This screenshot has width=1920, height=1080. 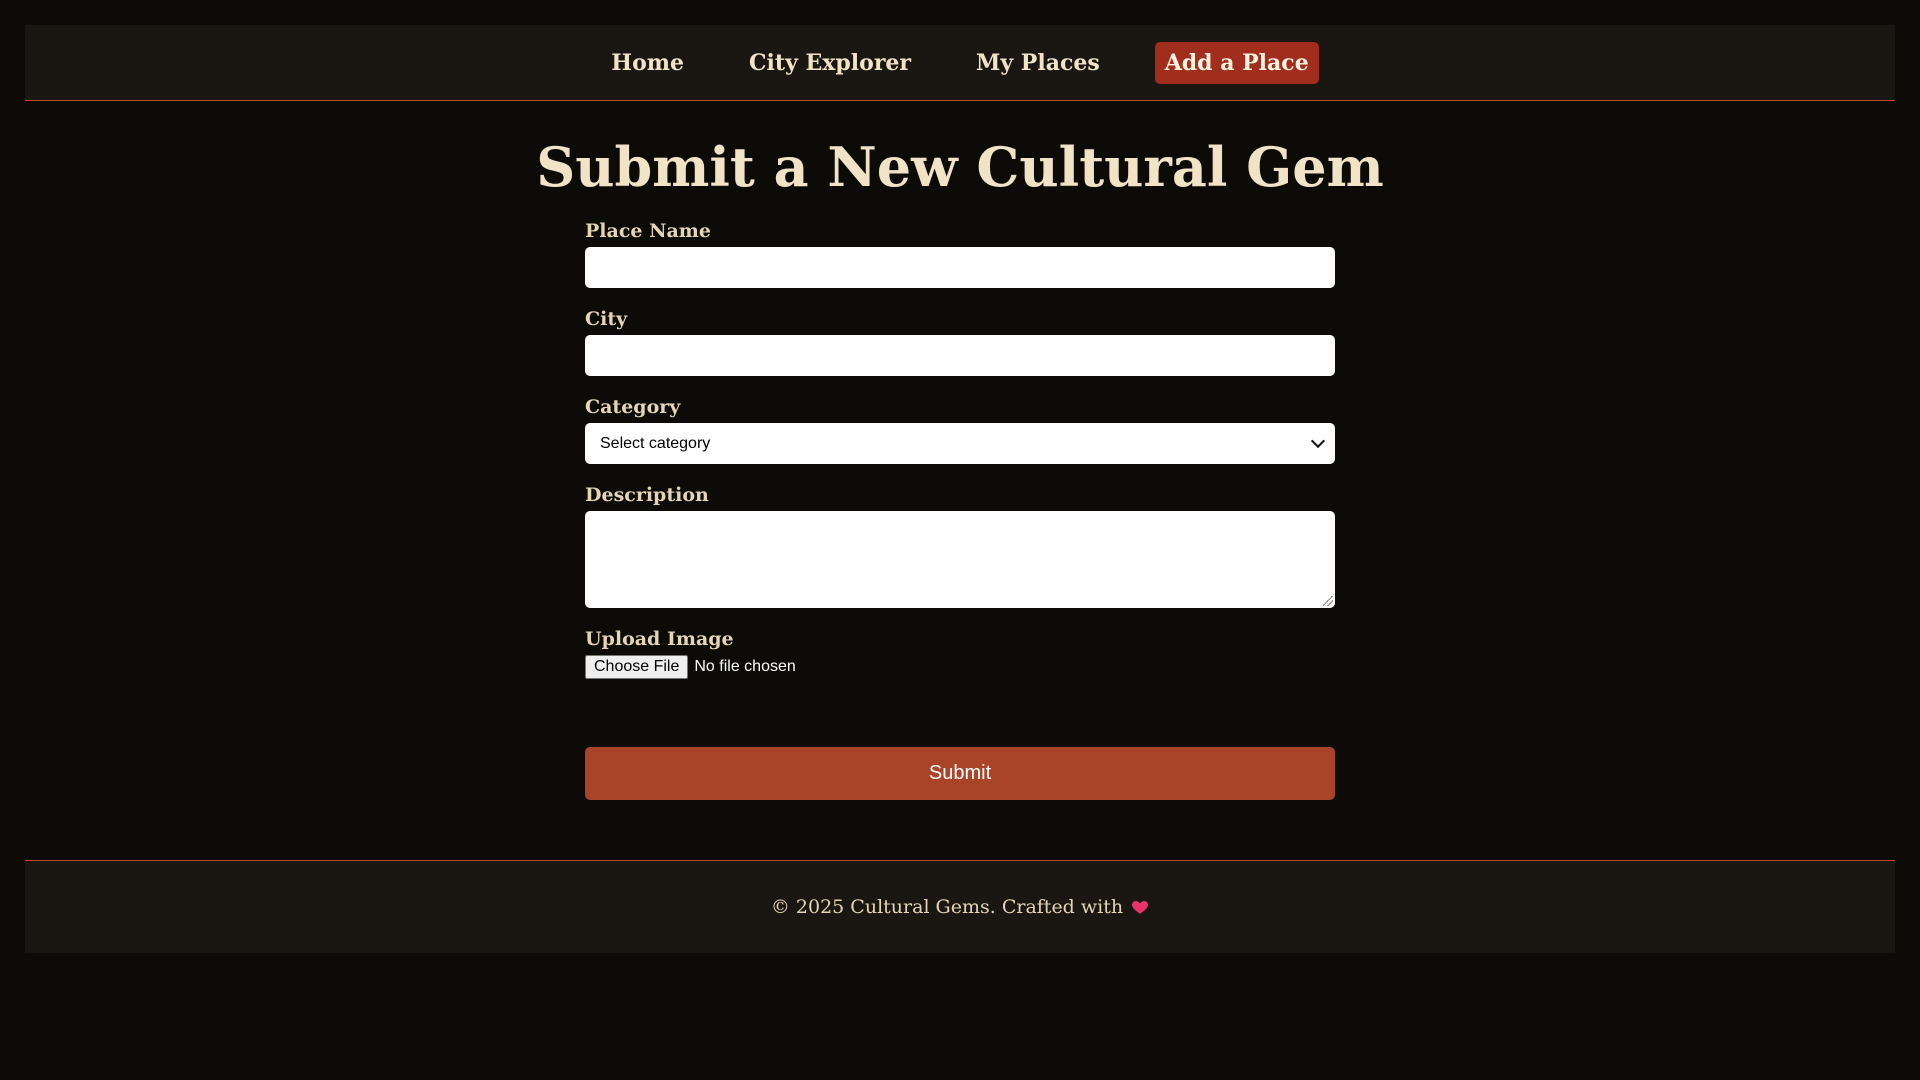 What do you see at coordinates (745, 667) in the screenshot?
I see `file-status-text: No file chosen` at bounding box center [745, 667].